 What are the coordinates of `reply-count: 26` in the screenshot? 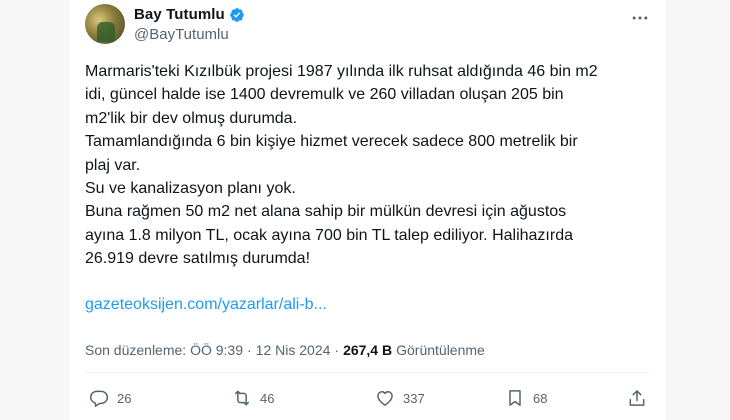 It's located at (124, 398).